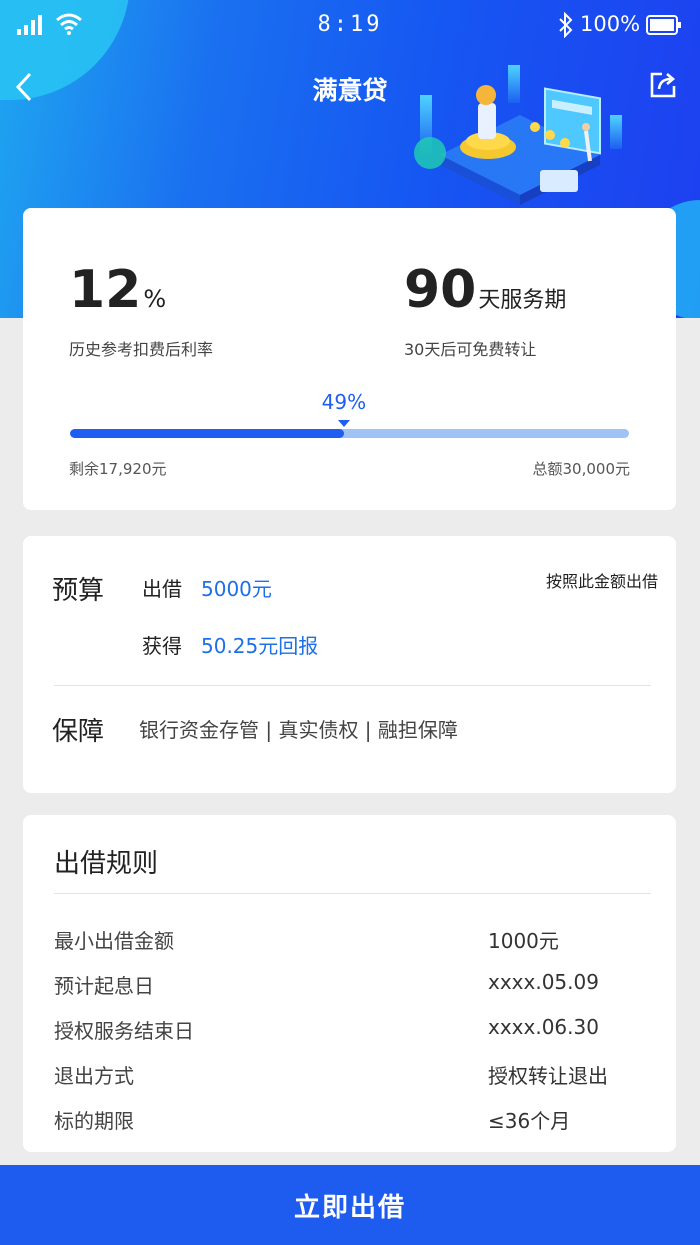 The width and height of the screenshot is (700, 1245). I want to click on rate-unit: %, so click(155, 299).